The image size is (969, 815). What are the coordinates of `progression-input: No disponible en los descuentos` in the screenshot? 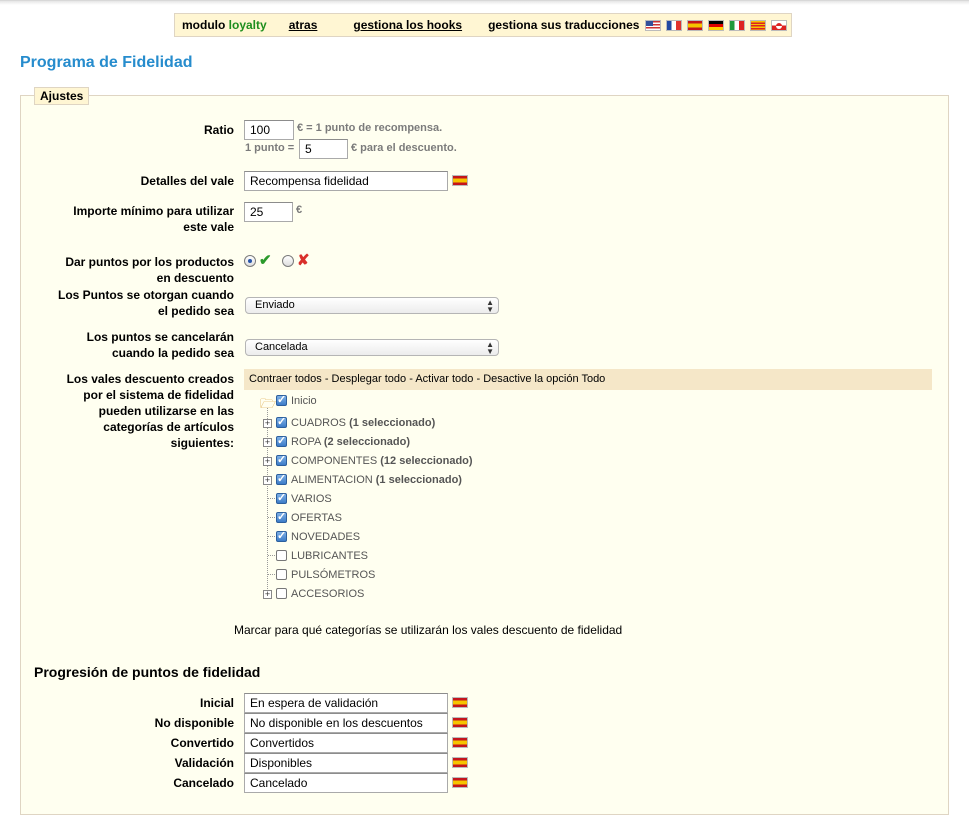 It's located at (346, 723).